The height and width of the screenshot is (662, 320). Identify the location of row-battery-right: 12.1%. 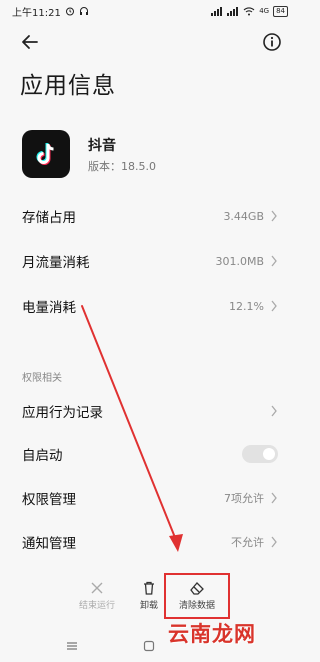
(253, 306).